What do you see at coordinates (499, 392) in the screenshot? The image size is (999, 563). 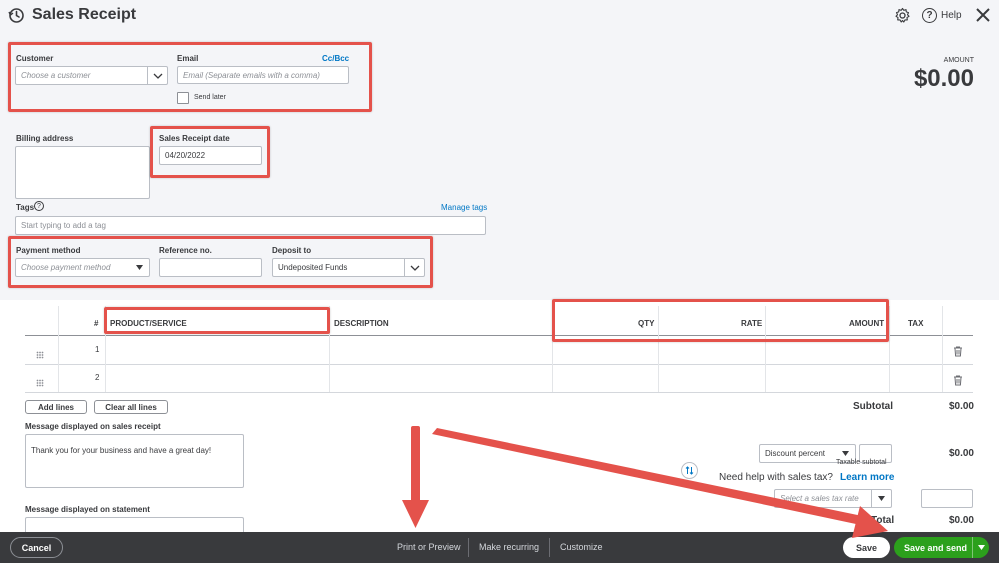 I see `row-divider` at bounding box center [499, 392].